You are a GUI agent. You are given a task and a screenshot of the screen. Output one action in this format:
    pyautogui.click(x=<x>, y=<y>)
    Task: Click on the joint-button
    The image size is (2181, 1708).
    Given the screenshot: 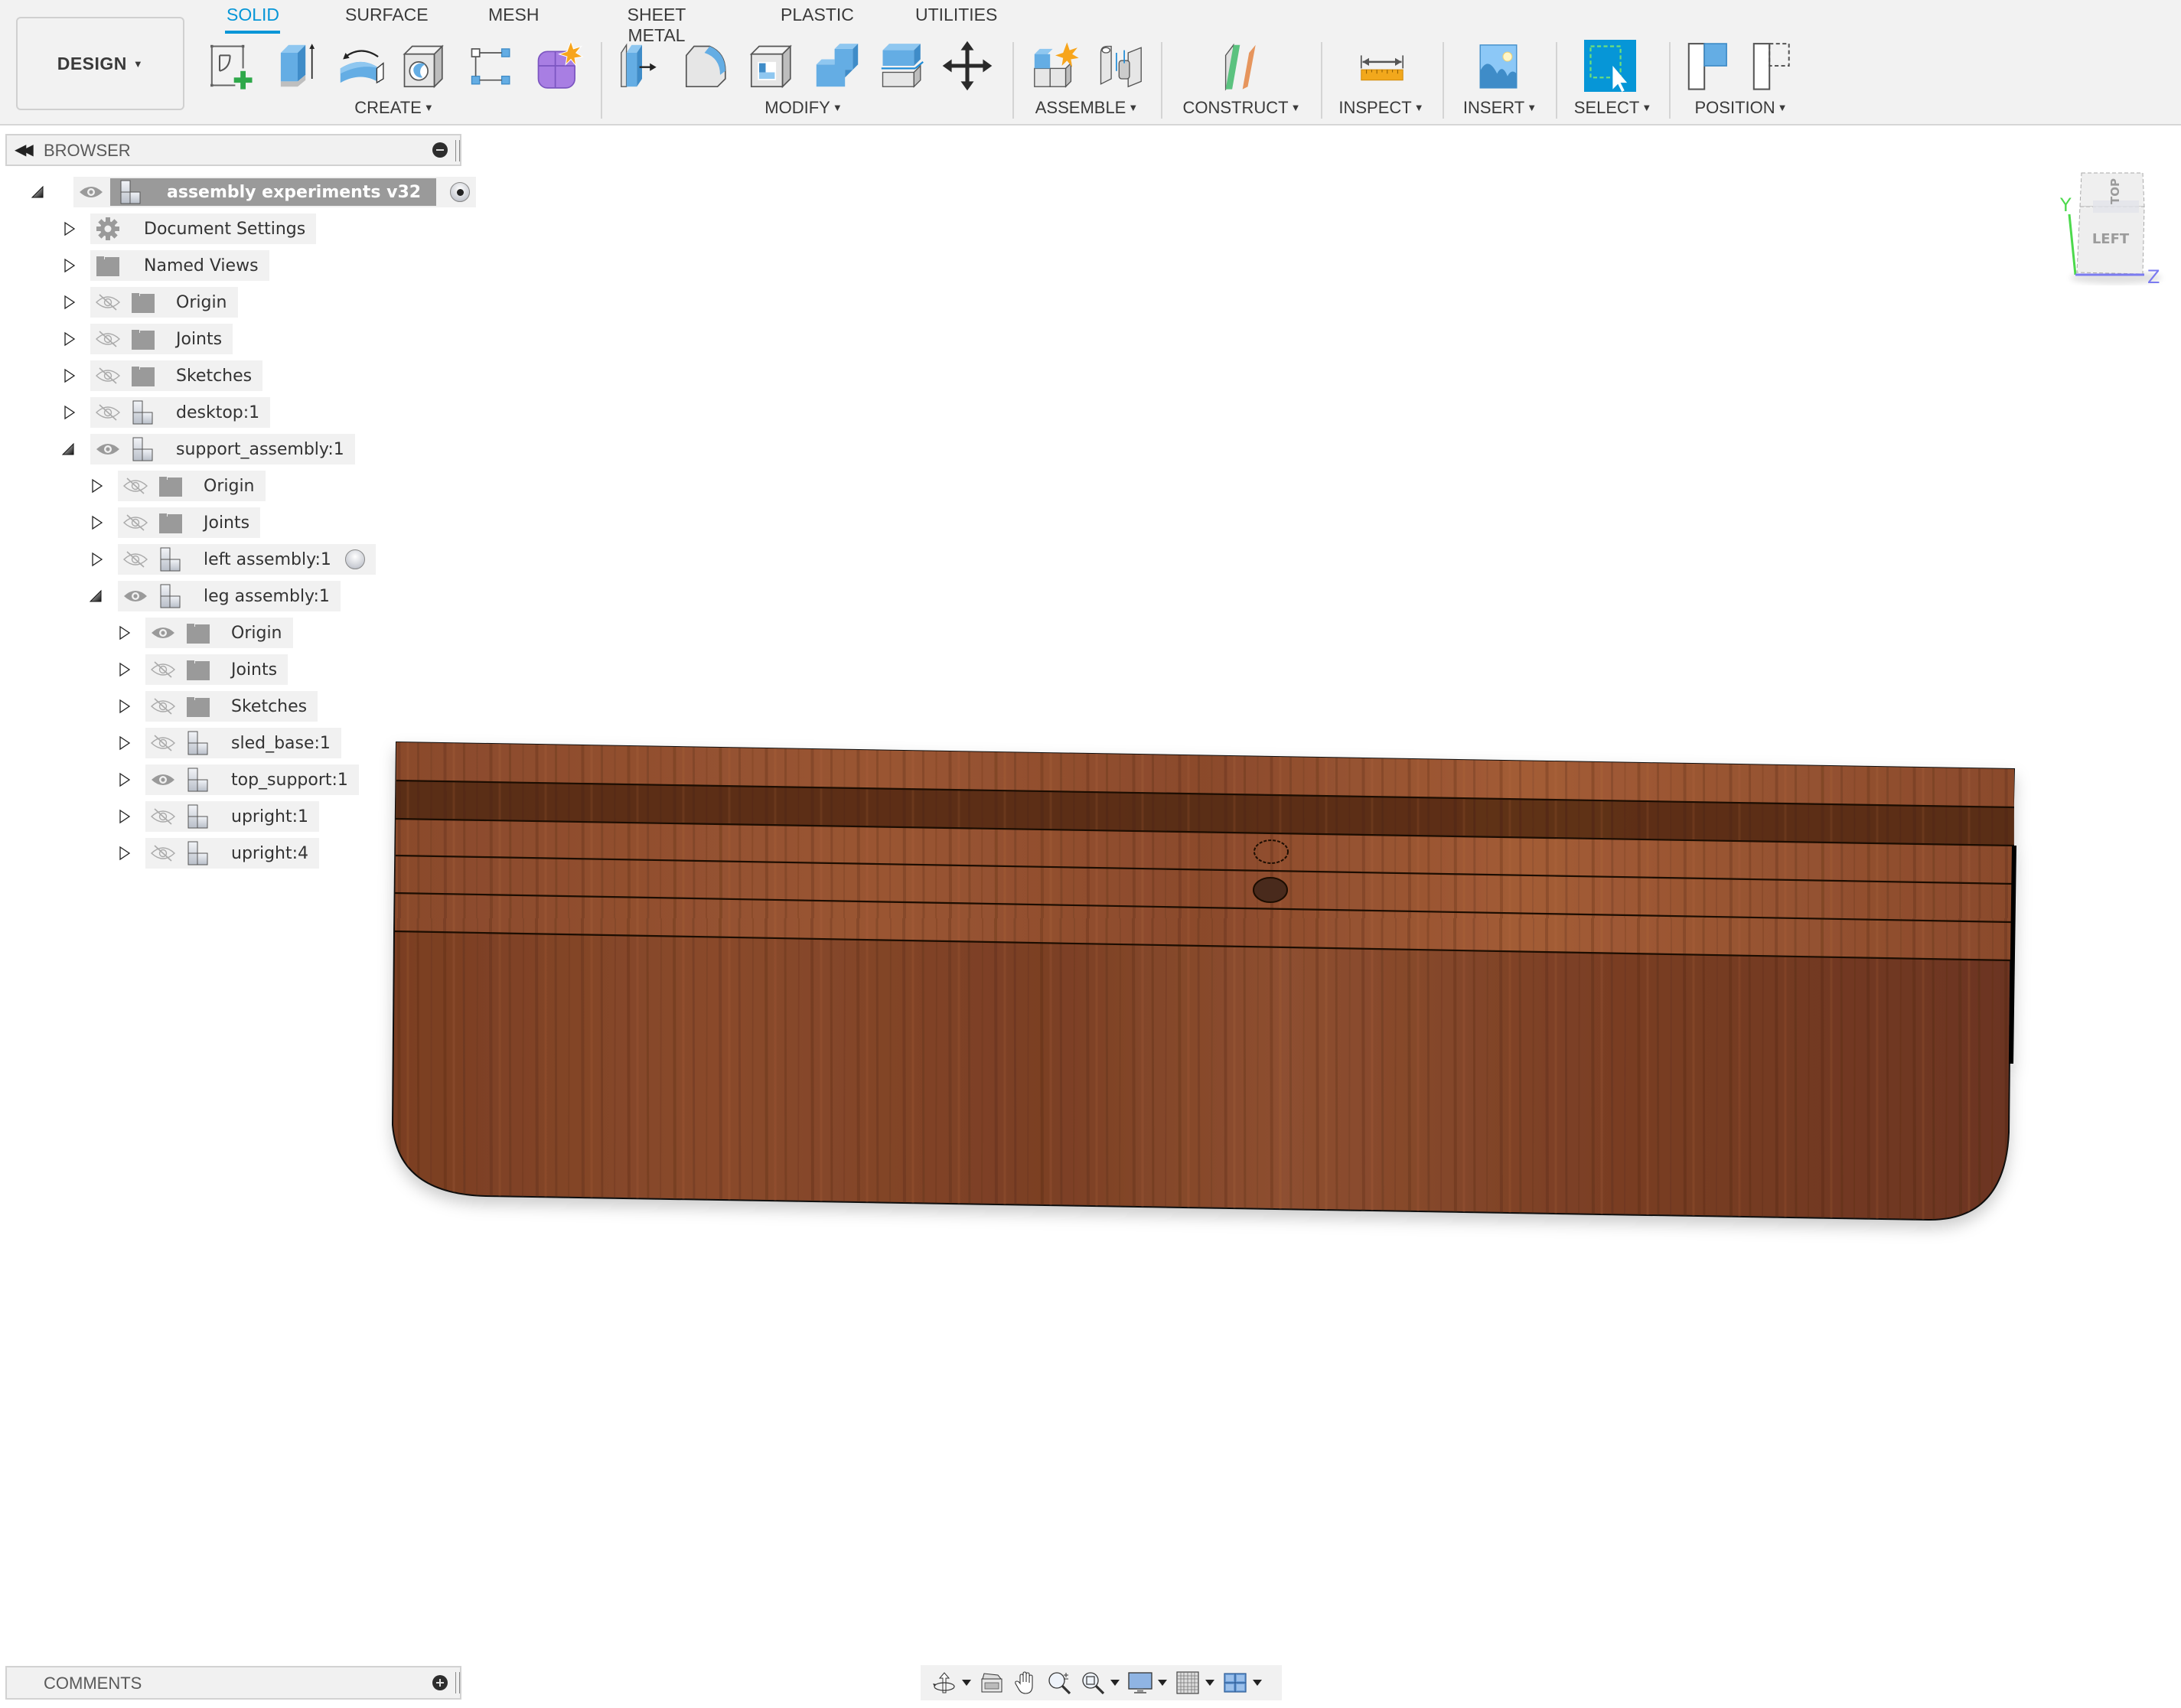 What is the action you would take?
    pyautogui.click(x=1120, y=65)
    